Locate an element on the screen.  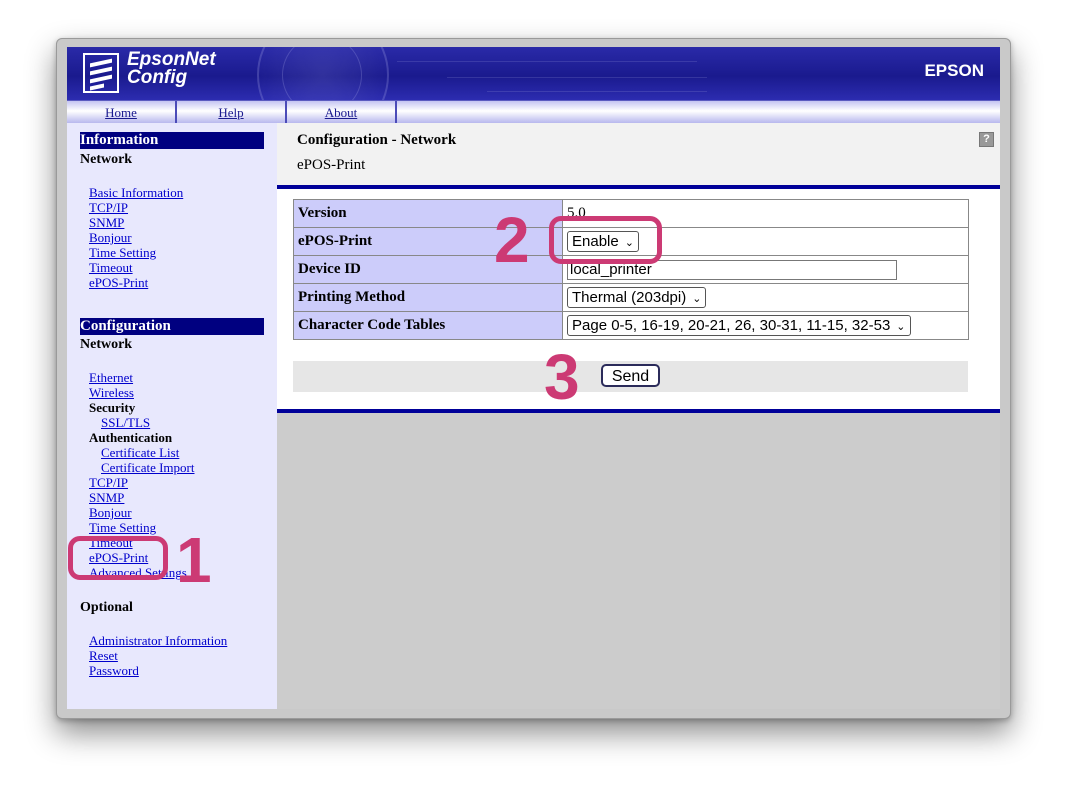
epson-brand: EPSON is located at coordinates (954, 70).